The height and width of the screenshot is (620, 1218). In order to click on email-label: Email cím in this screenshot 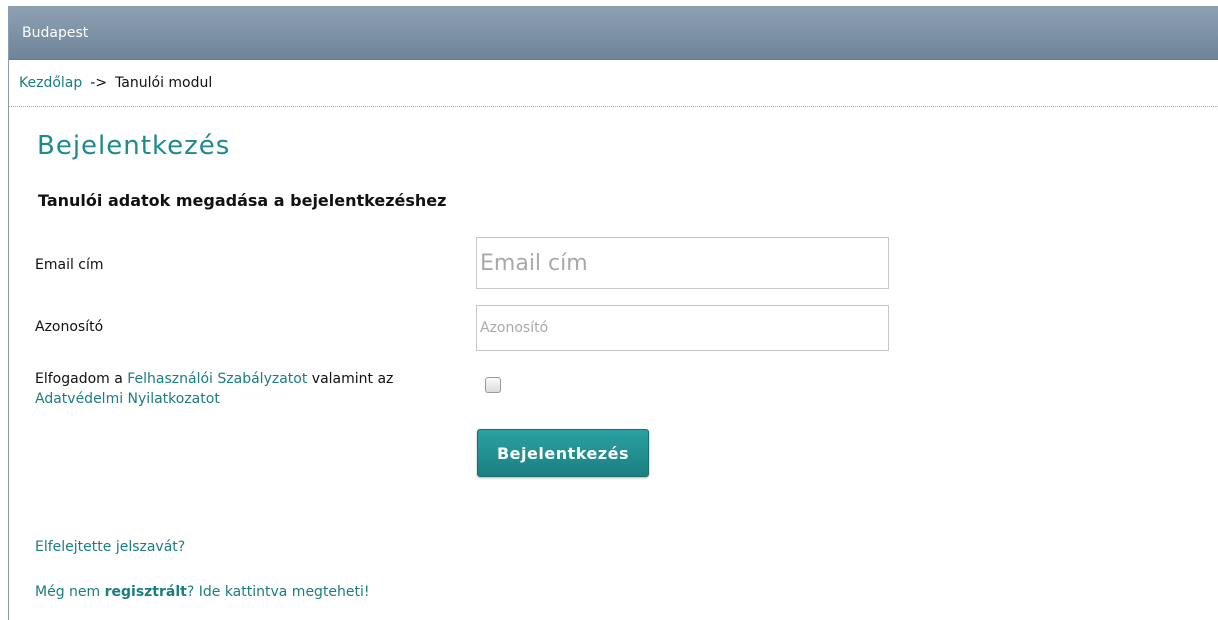, I will do `click(69, 265)`.